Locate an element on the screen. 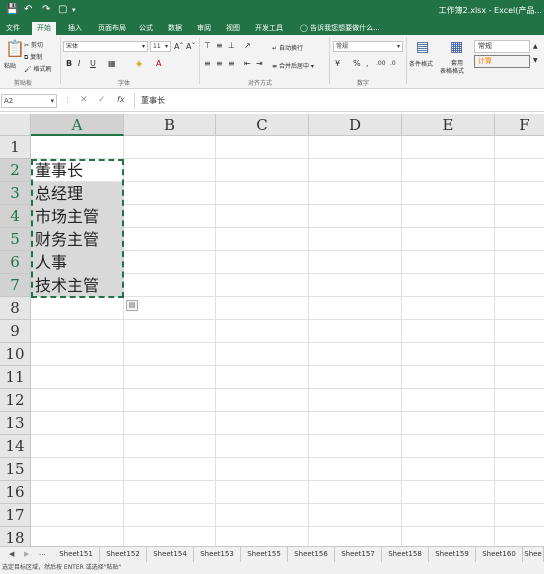  align-bottom-icon: ⊥ is located at coordinates (231, 46).